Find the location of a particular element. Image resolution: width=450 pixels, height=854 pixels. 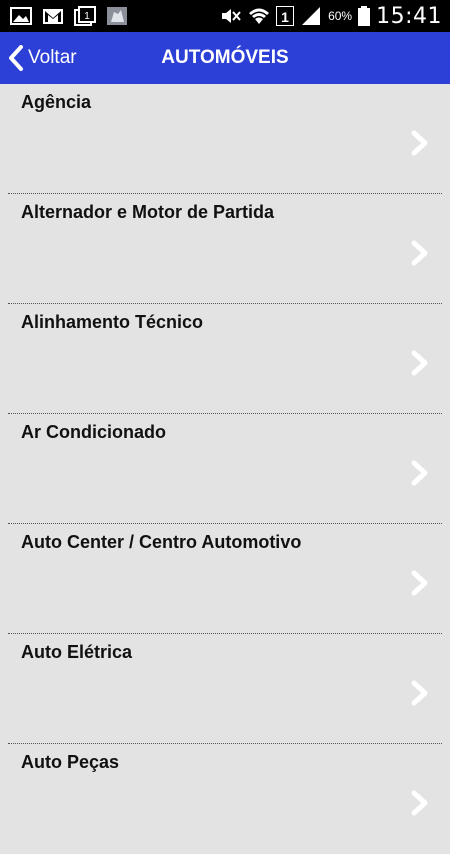

signal-icon is located at coordinates (311, 16).